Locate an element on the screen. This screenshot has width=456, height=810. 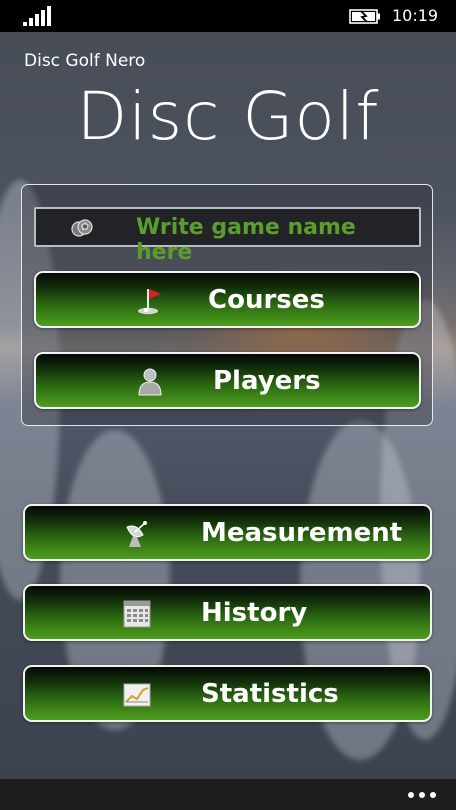
status-time: 10:19 is located at coordinates (415, 15).